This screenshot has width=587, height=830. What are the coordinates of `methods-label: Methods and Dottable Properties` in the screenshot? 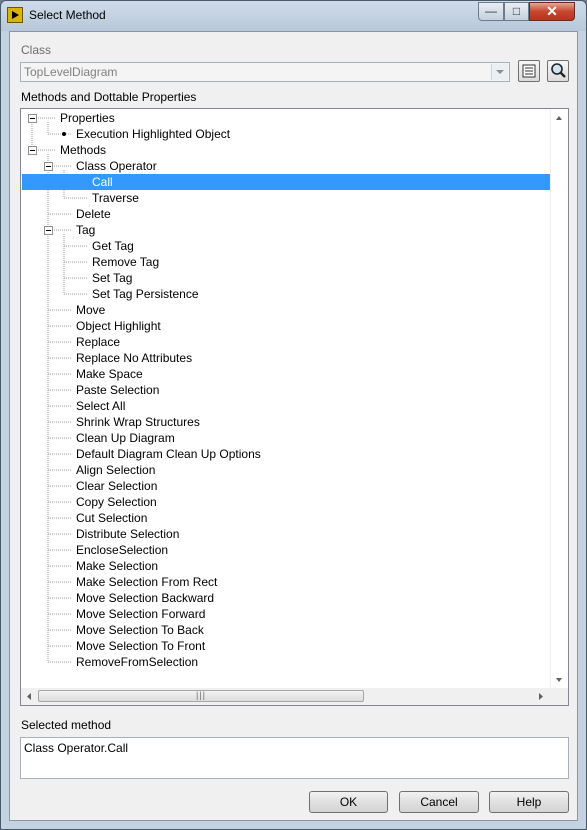 It's located at (109, 97).